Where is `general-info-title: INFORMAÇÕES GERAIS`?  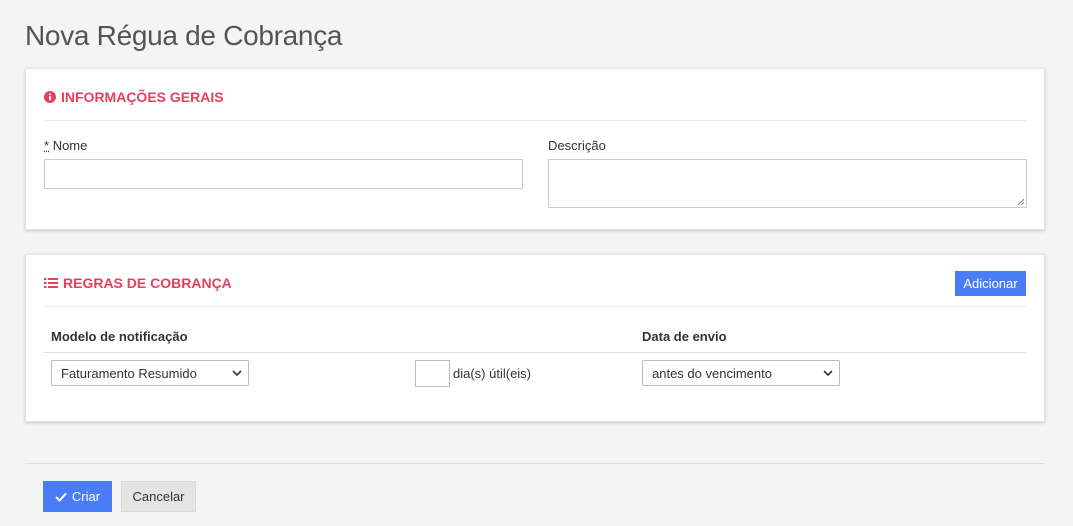
general-info-title: INFORMAÇÕES GERAIS is located at coordinates (134, 97).